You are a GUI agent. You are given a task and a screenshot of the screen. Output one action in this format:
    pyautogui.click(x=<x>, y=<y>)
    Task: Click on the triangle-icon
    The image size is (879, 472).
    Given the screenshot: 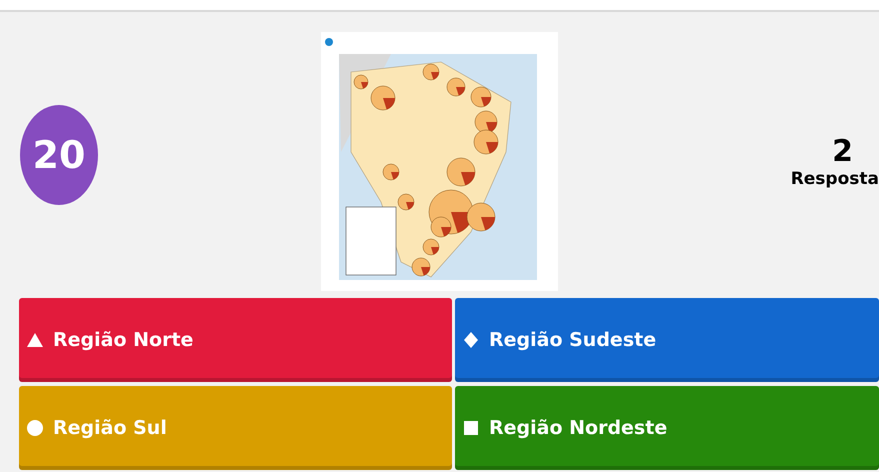 What is the action you would take?
    pyautogui.click(x=35, y=340)
    